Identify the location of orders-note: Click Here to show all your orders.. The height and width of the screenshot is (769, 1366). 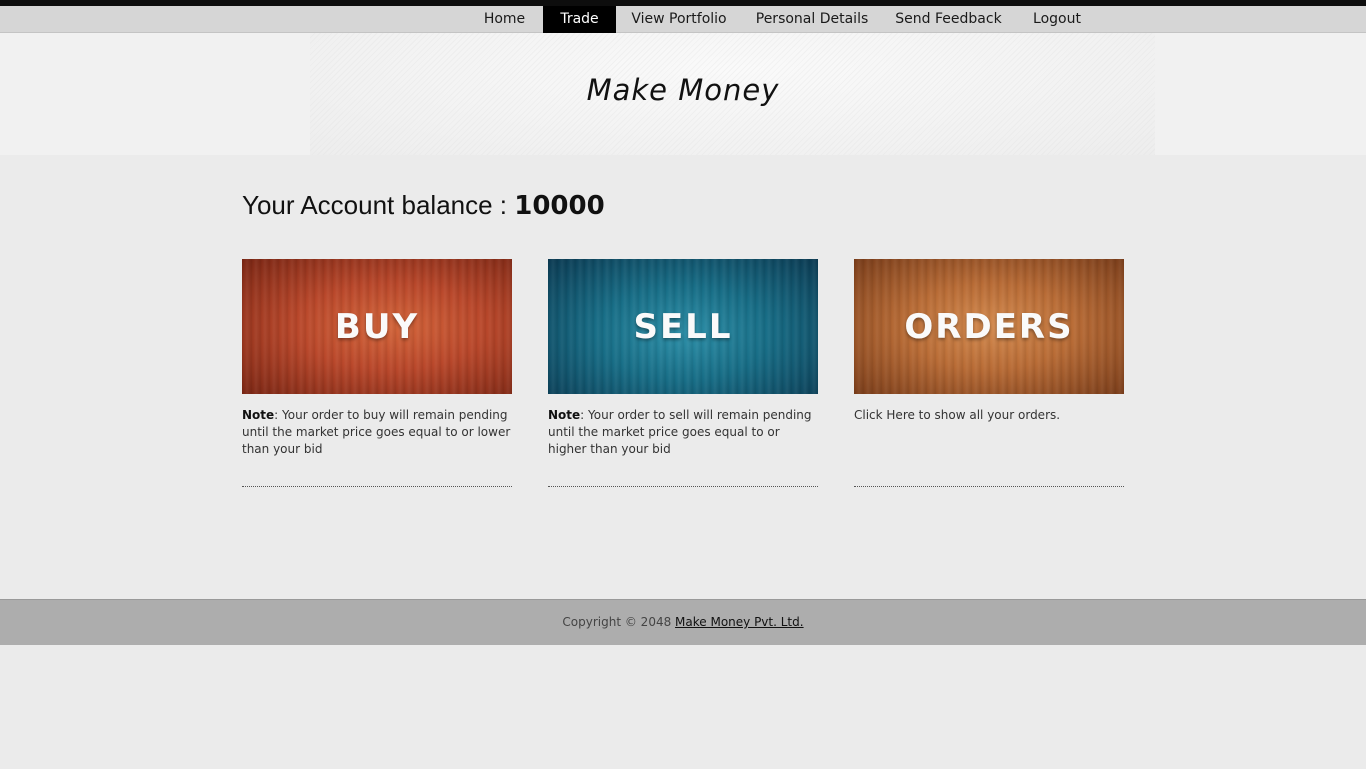
(989, 438).